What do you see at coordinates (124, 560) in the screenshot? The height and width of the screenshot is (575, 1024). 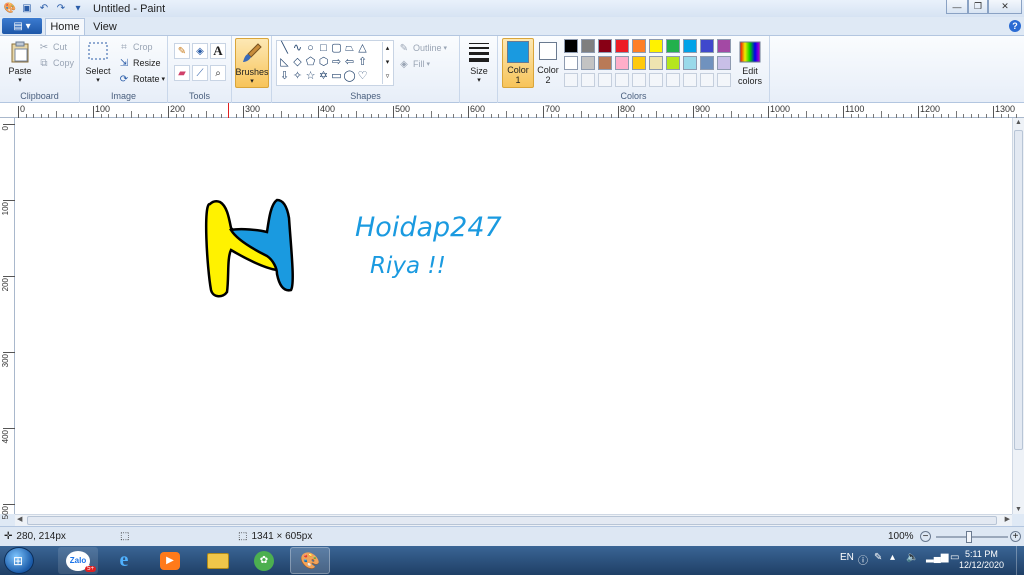 I see `taskbar-internet-explorer: e` at bounding box center [124, 560].